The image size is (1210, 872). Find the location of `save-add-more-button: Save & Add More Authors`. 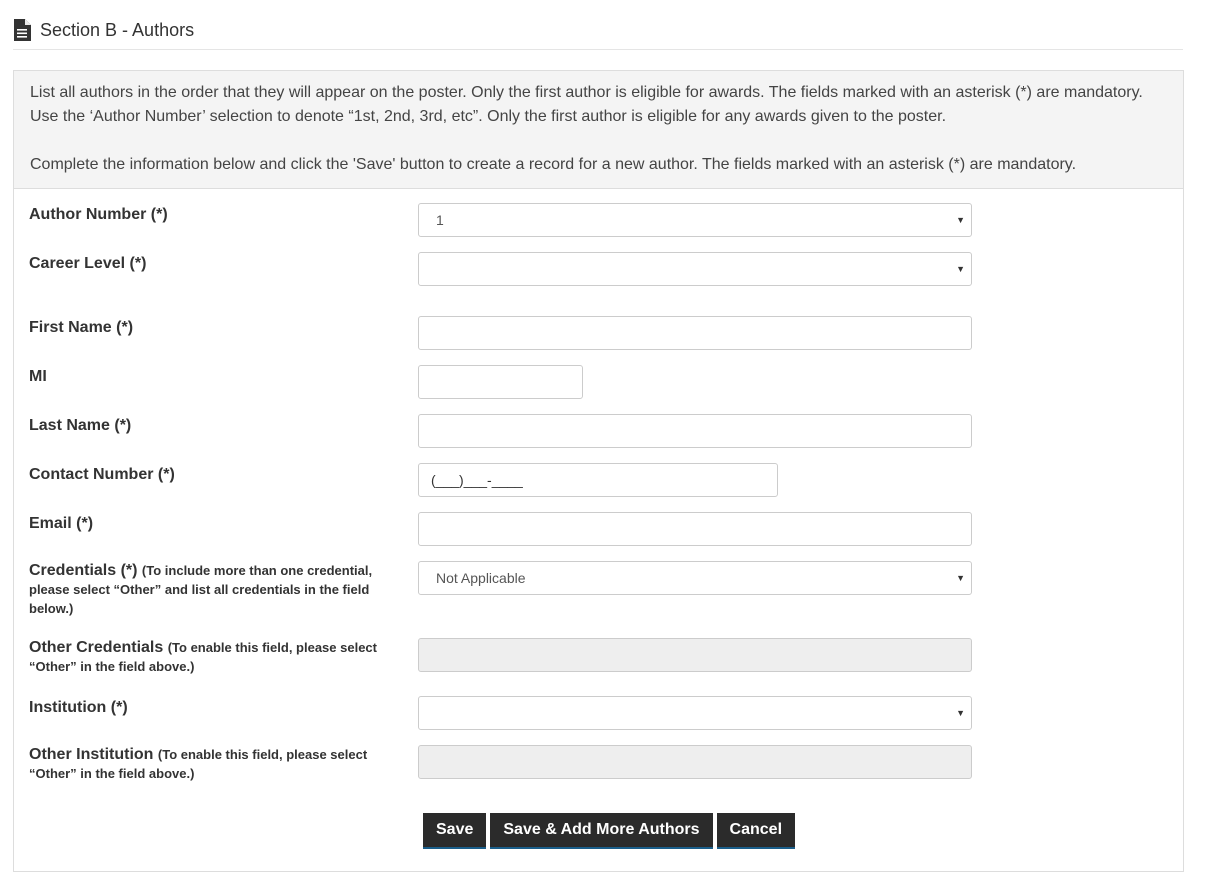

save-add-more-button: Save & Add More Authors is located at coordinates (601, 831).